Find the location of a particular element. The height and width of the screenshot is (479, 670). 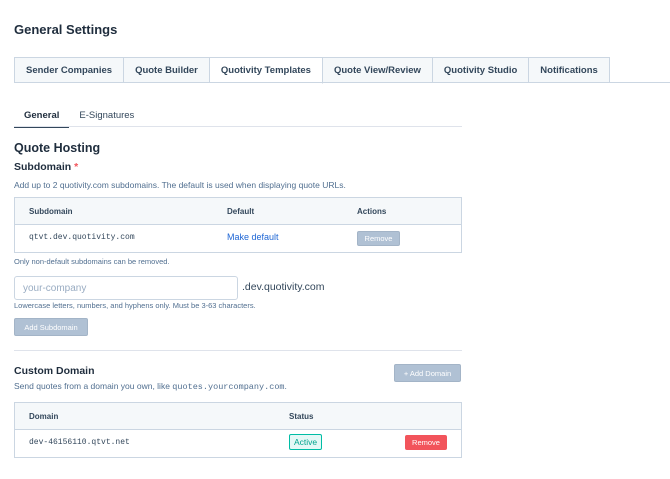

domain-value: dev-46156110.qtvt.net is located at coordinates (79, 442).